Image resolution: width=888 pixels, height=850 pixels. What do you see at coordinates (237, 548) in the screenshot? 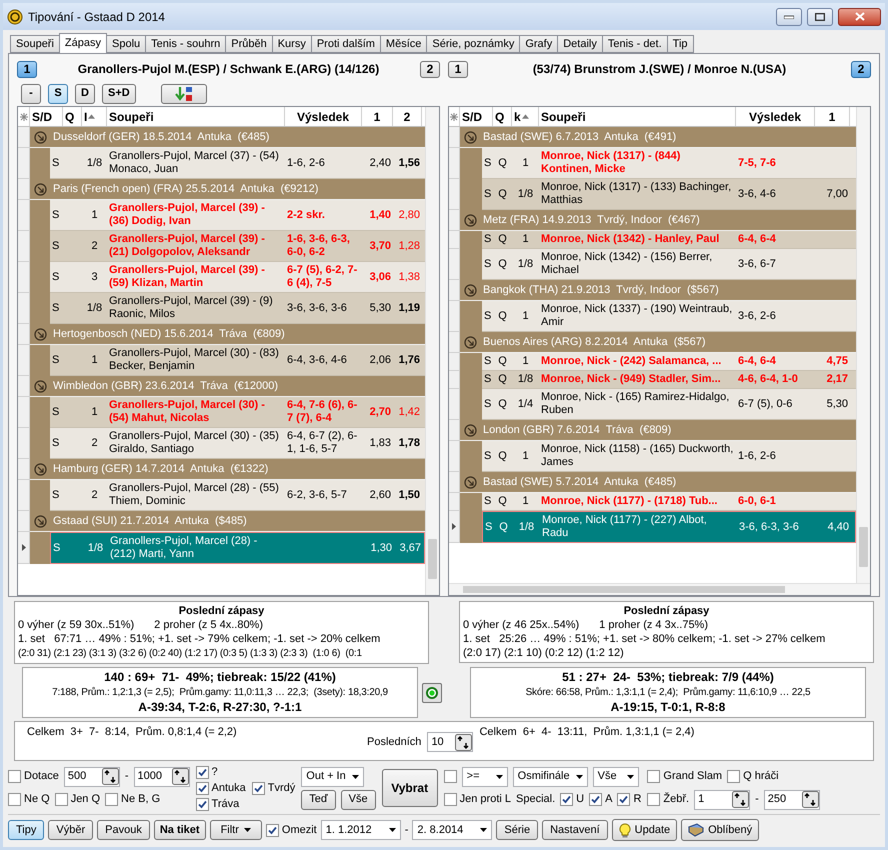
I see `match-row: S 1/8 Granollers-Pujol, Marcel (28) - (212) Marti, Yann 1,30 3,67` at bounding box center [237, 548].